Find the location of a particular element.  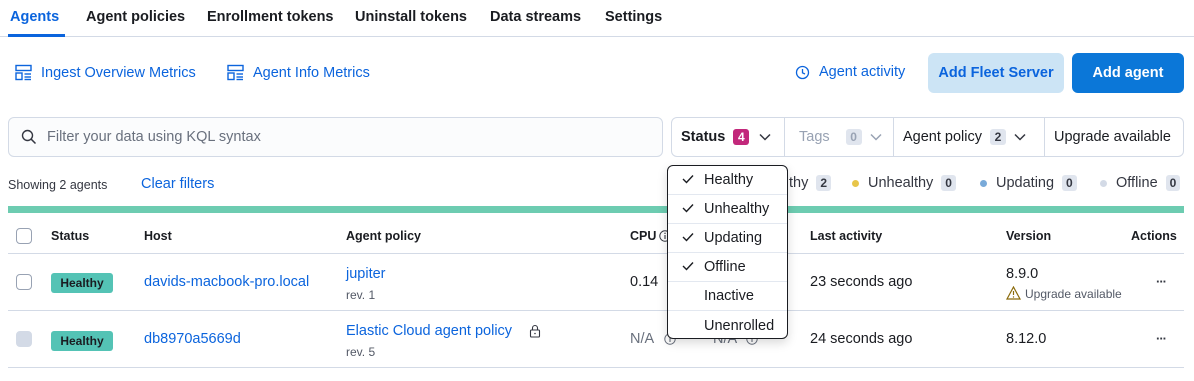

updating-dot is located at coordinates (983, 183).